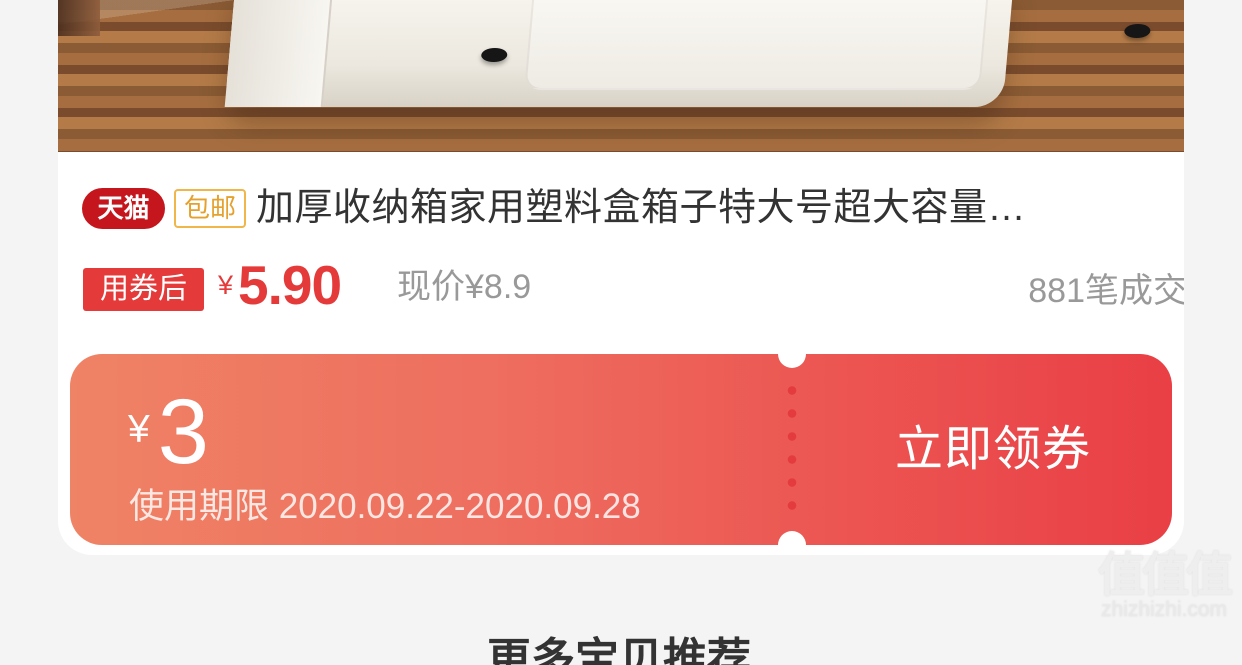 The image size is (1242, 665). What do you see at coordinates (792, 450) in the screenshot?
I see `coupon-perforation` at bounding box center [792, 450].